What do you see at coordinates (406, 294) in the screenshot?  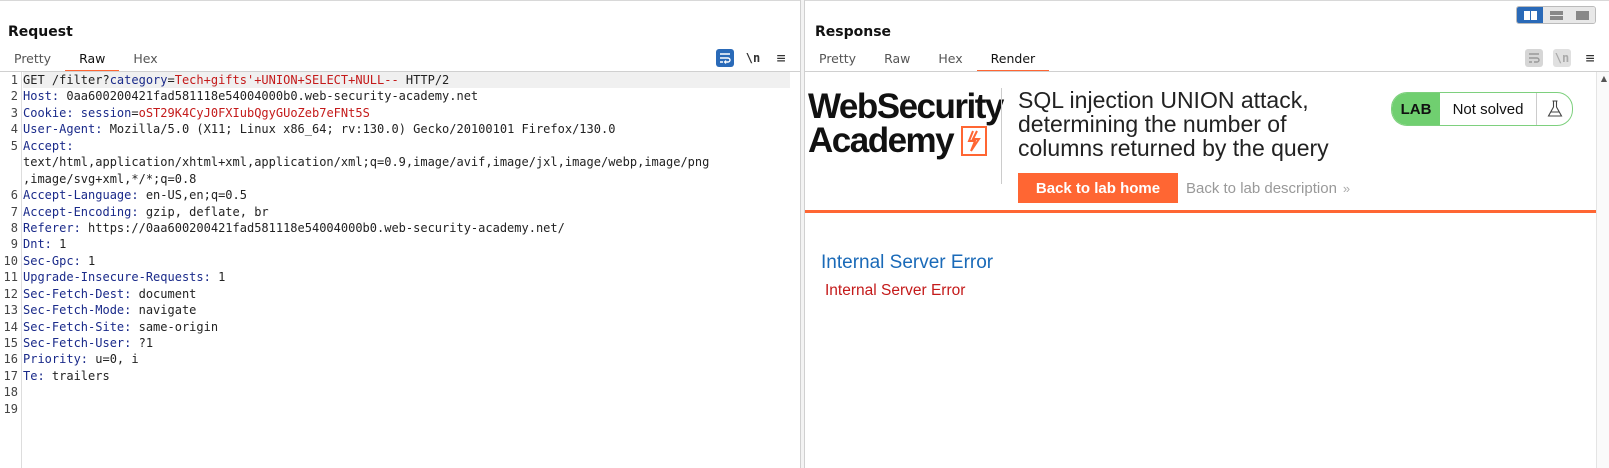 I see `code-line: Sec-Fetch-Dest: document` at bounding box center [406, 294].